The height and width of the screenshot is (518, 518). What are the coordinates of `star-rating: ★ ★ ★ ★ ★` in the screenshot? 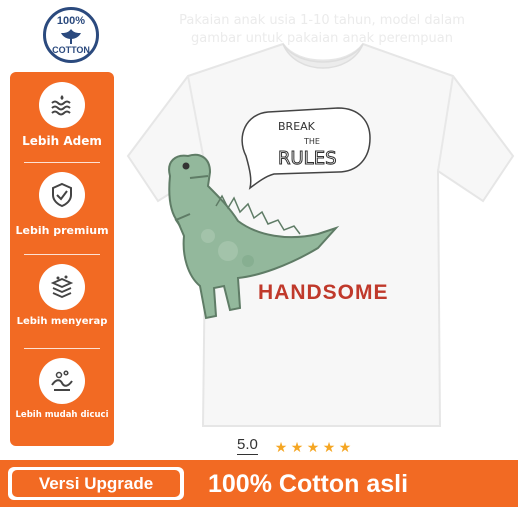 It's located at (333, 446).